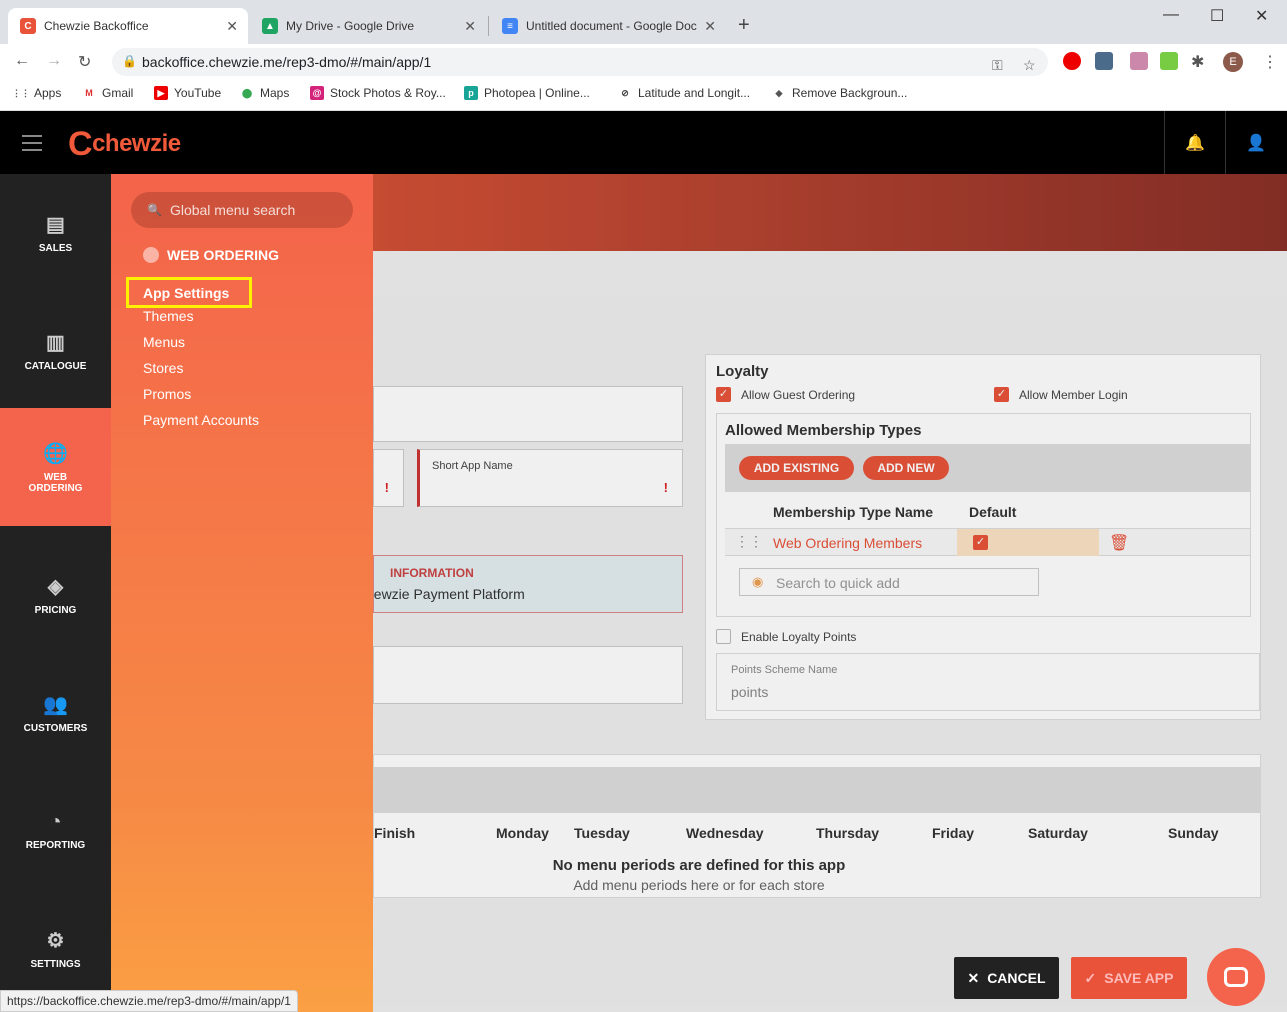 The width and height of the screenshot is (1287, 1012). Describe the element at coordinates (55, 728) in the screenshot. I see `rail-label: CUSTOMERS` at that location.